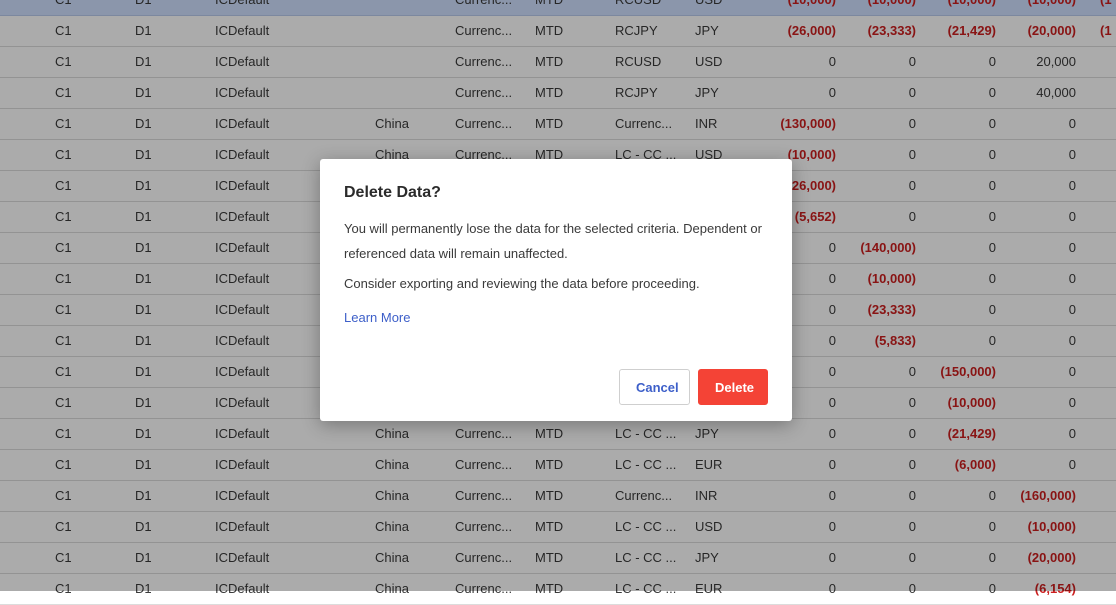 Image resolution: width=1116 pixels, height=605 pixels. Describe the element at coordinates (377, 317) in the screenshot. I see `learn-more-link: Learn More` at that location.